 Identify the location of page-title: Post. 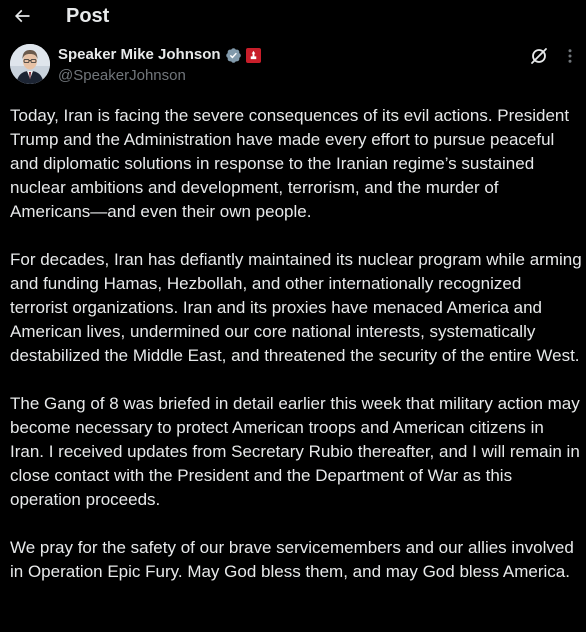
(88, 16).